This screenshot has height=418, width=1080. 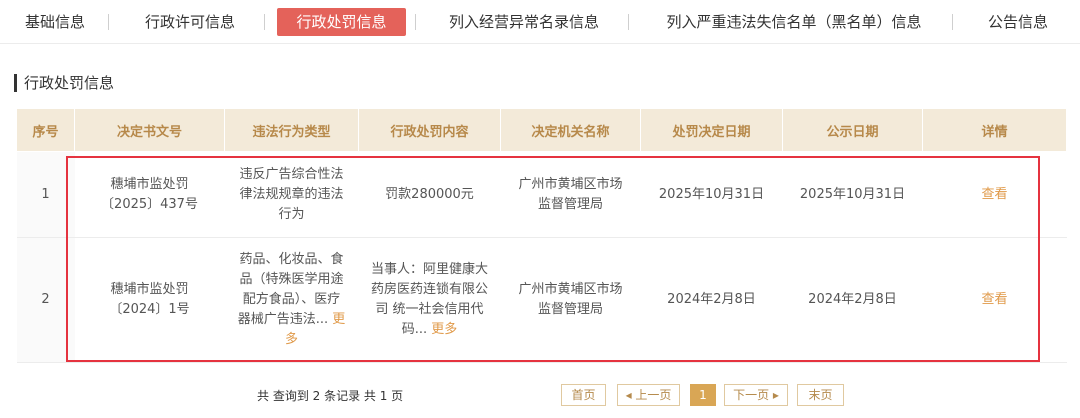 I want to click on header-penalty: 行政处罚内容, so click(x=429, y=130).